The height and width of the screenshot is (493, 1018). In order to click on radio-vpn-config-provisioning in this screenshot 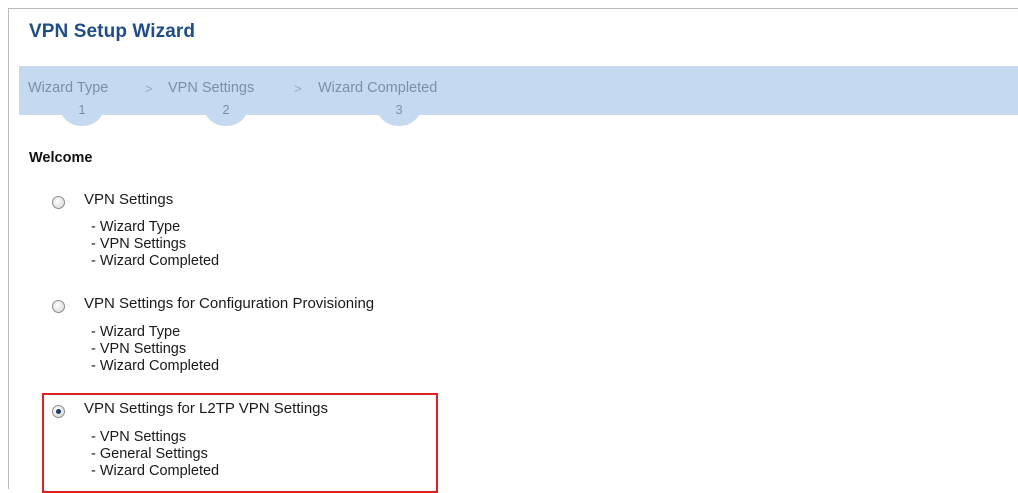, I will do `click(58, 306)`.